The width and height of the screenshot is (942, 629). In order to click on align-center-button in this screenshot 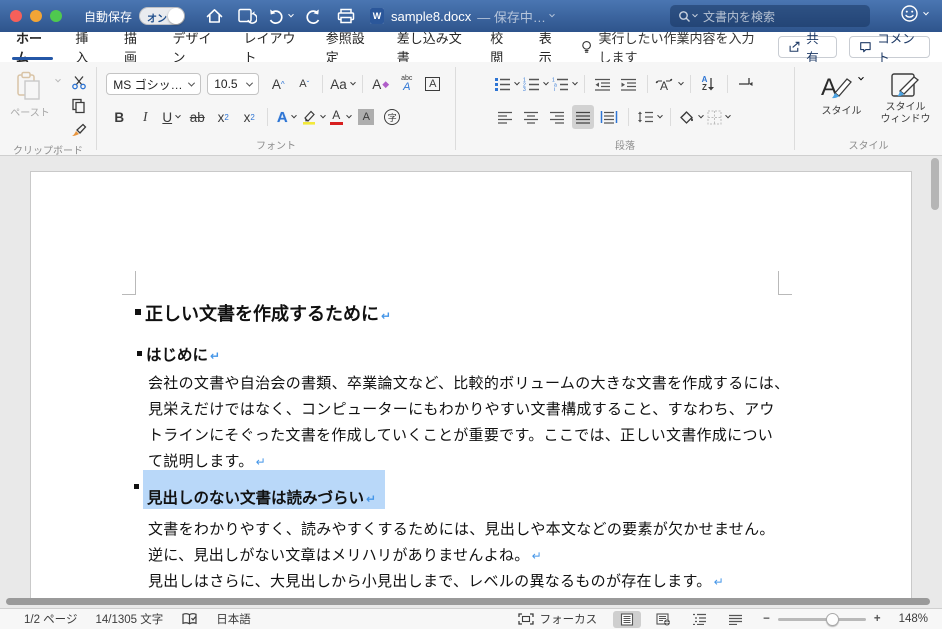, I will do `click(531, 117)`.